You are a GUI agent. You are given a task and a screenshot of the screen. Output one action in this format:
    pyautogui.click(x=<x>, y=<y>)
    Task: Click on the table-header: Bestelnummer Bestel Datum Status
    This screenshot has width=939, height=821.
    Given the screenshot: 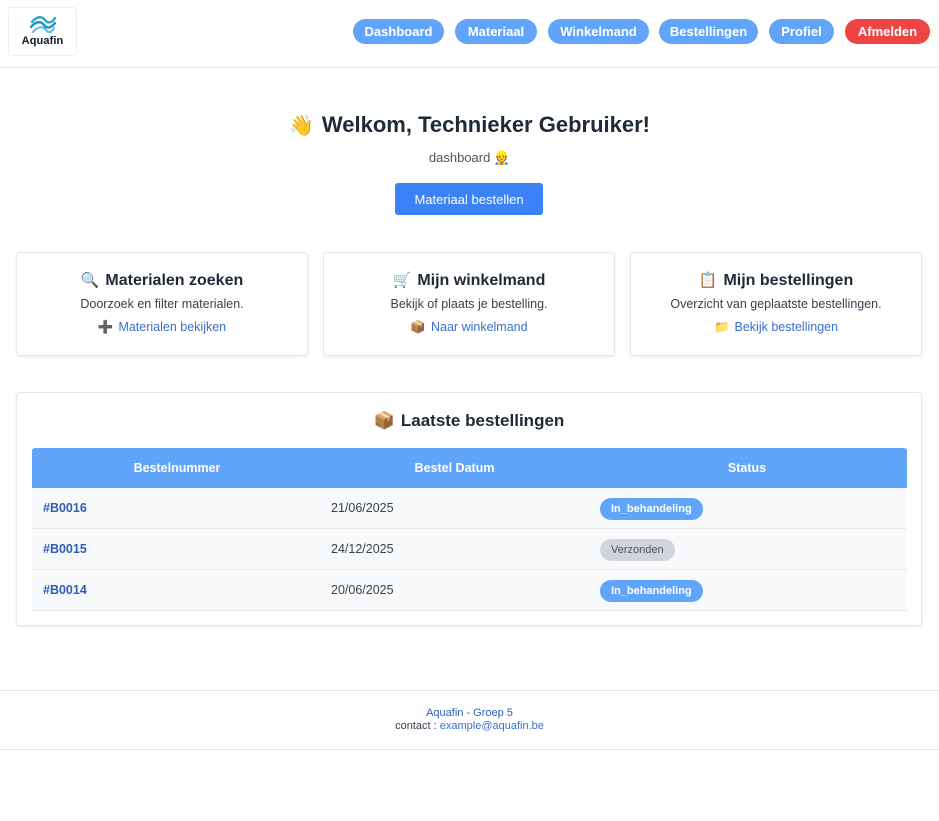 What is the action you would take?
    pyautogui.click(x=469, y=468)
    